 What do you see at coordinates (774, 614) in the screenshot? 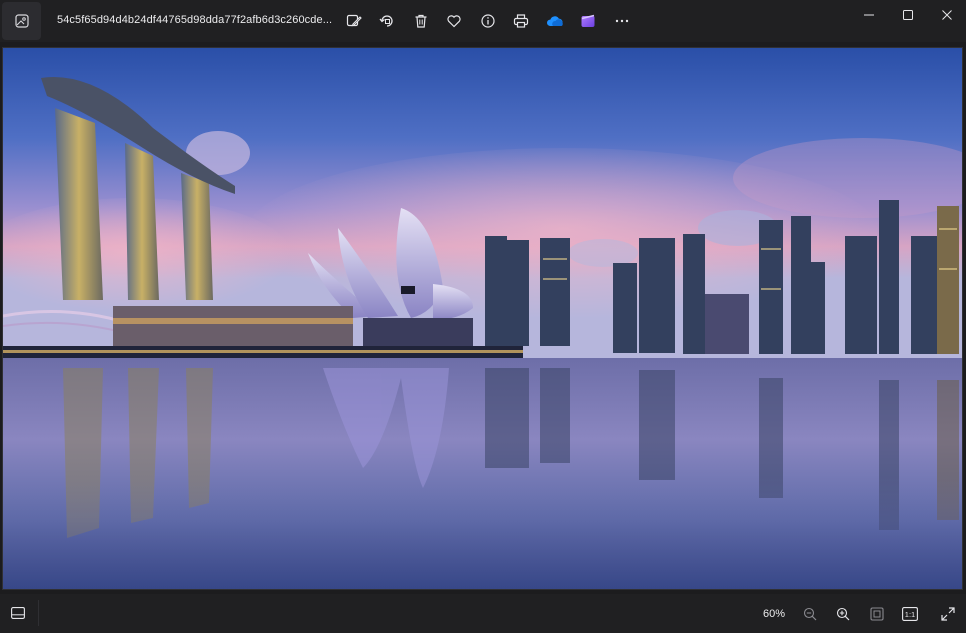
I see `zoom-level: 60%` at bounding box center [774, 614].